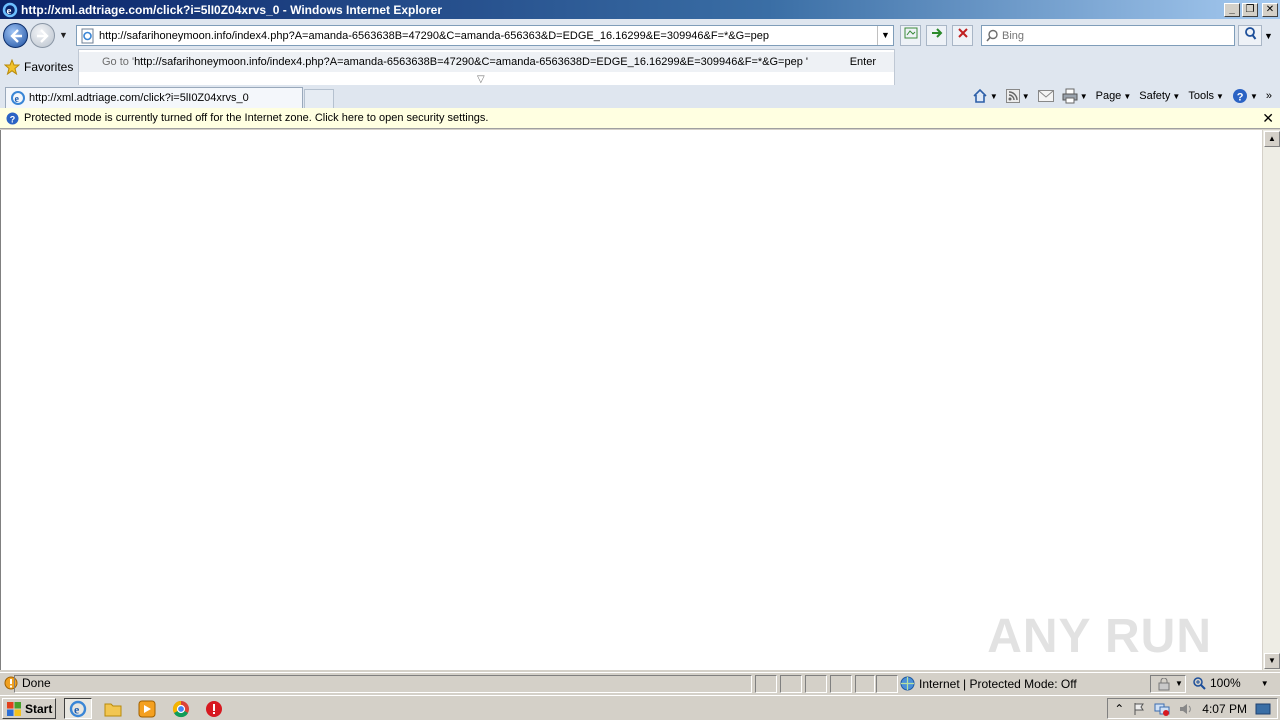 This screenshot has height=720, width=1280. What do you see at coordinates (1119, 709) in the screenshot?
I see `show-hidden-icons-icon: ⌃` at bounding box center [1119, 709].